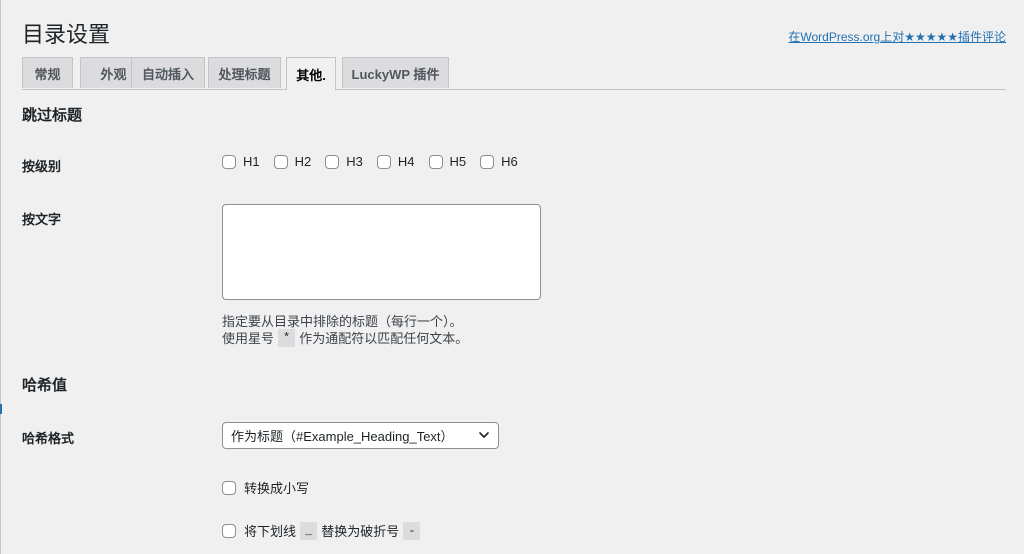 The height and width of the screenshot is (554, 1024). I want to click on dash-code: -, so click(412, 530).